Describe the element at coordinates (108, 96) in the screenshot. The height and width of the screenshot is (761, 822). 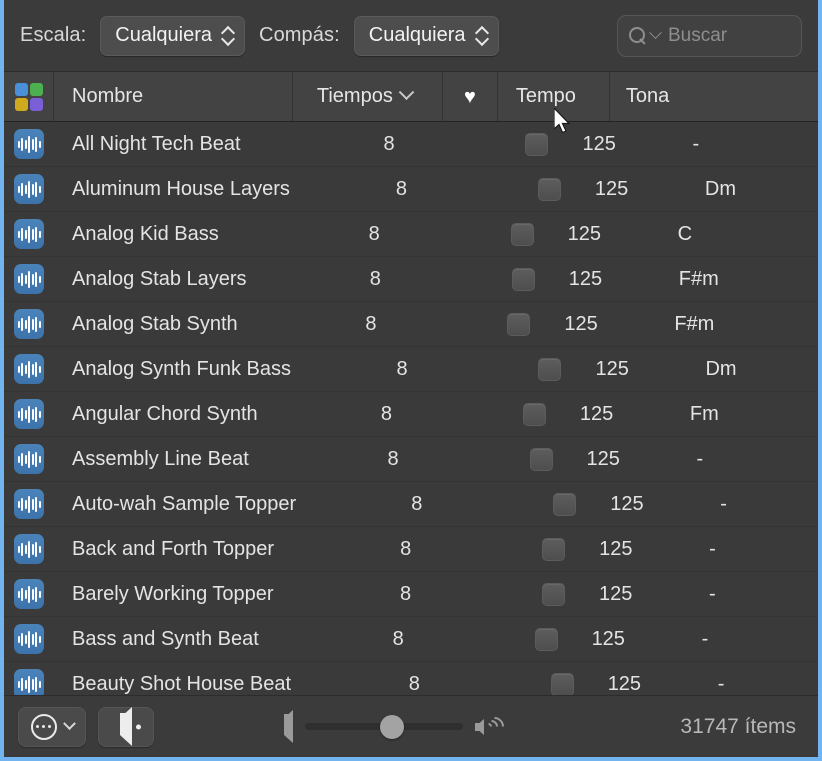
I see `column-header-name-label: Nombre` at that location.